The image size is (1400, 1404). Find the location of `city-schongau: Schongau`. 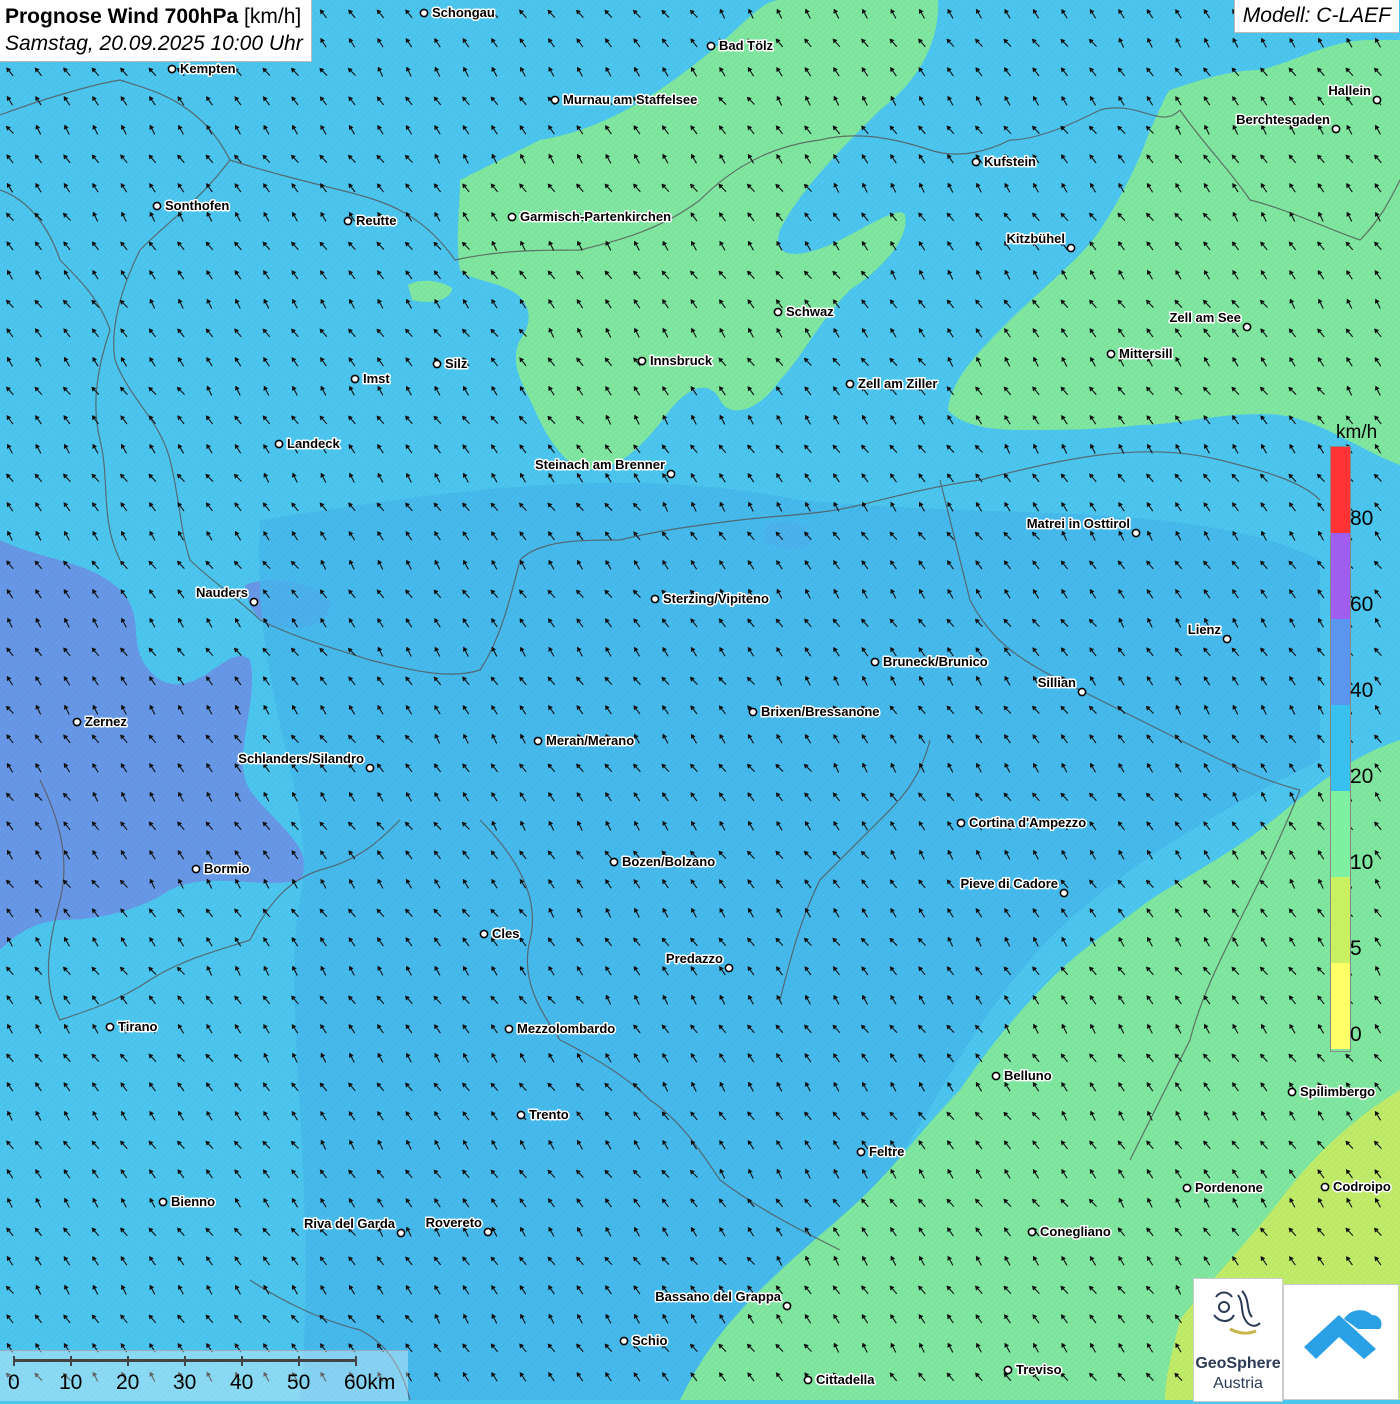

city-schongau: Schongau is located at coordinates (457, 13).